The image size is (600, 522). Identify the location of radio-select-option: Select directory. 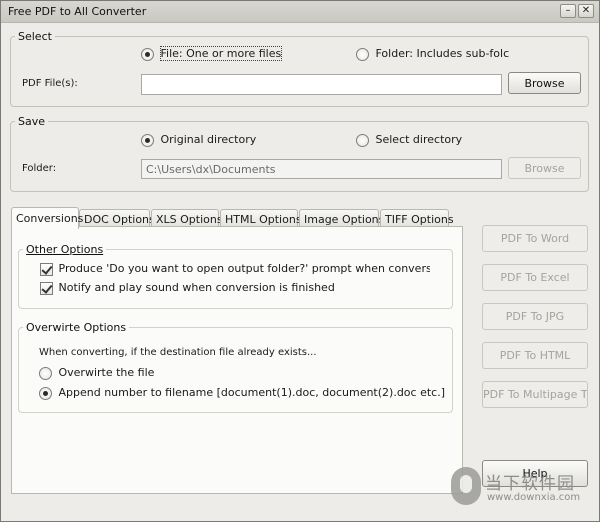
(409, 140).